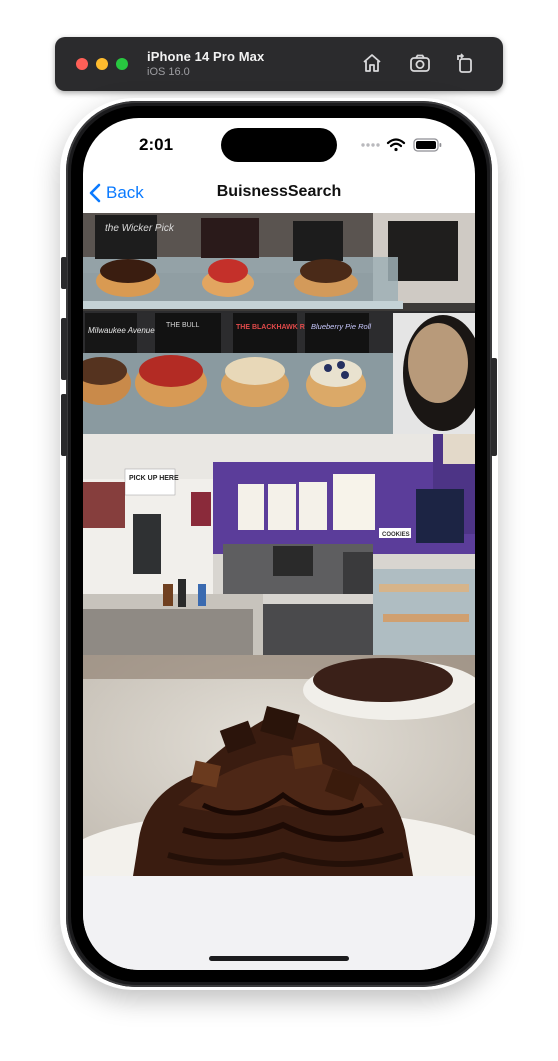 This screenshot has height=1061, width=558. I want to click on svg-text: the Wicker Pick, so click(140, 228).